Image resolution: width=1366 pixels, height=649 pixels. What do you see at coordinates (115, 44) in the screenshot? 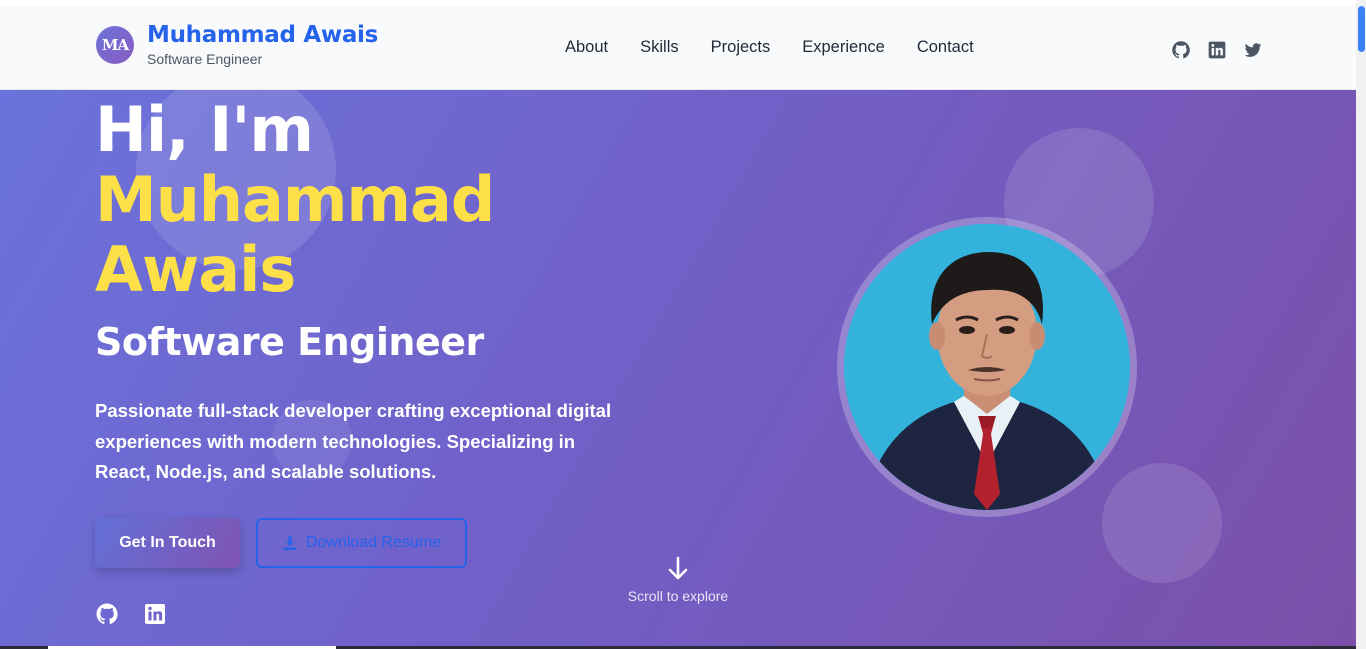
I see `logo: MA` at bounding box center [115, 44].